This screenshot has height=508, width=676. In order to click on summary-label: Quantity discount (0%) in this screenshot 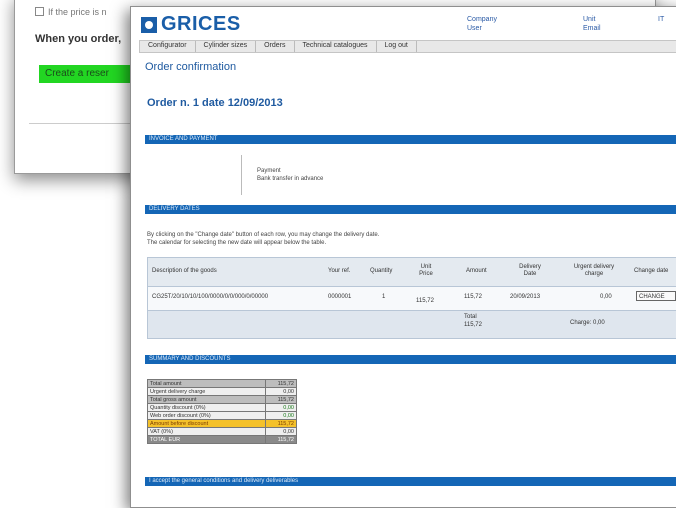, I will do `click(206, 407)`.